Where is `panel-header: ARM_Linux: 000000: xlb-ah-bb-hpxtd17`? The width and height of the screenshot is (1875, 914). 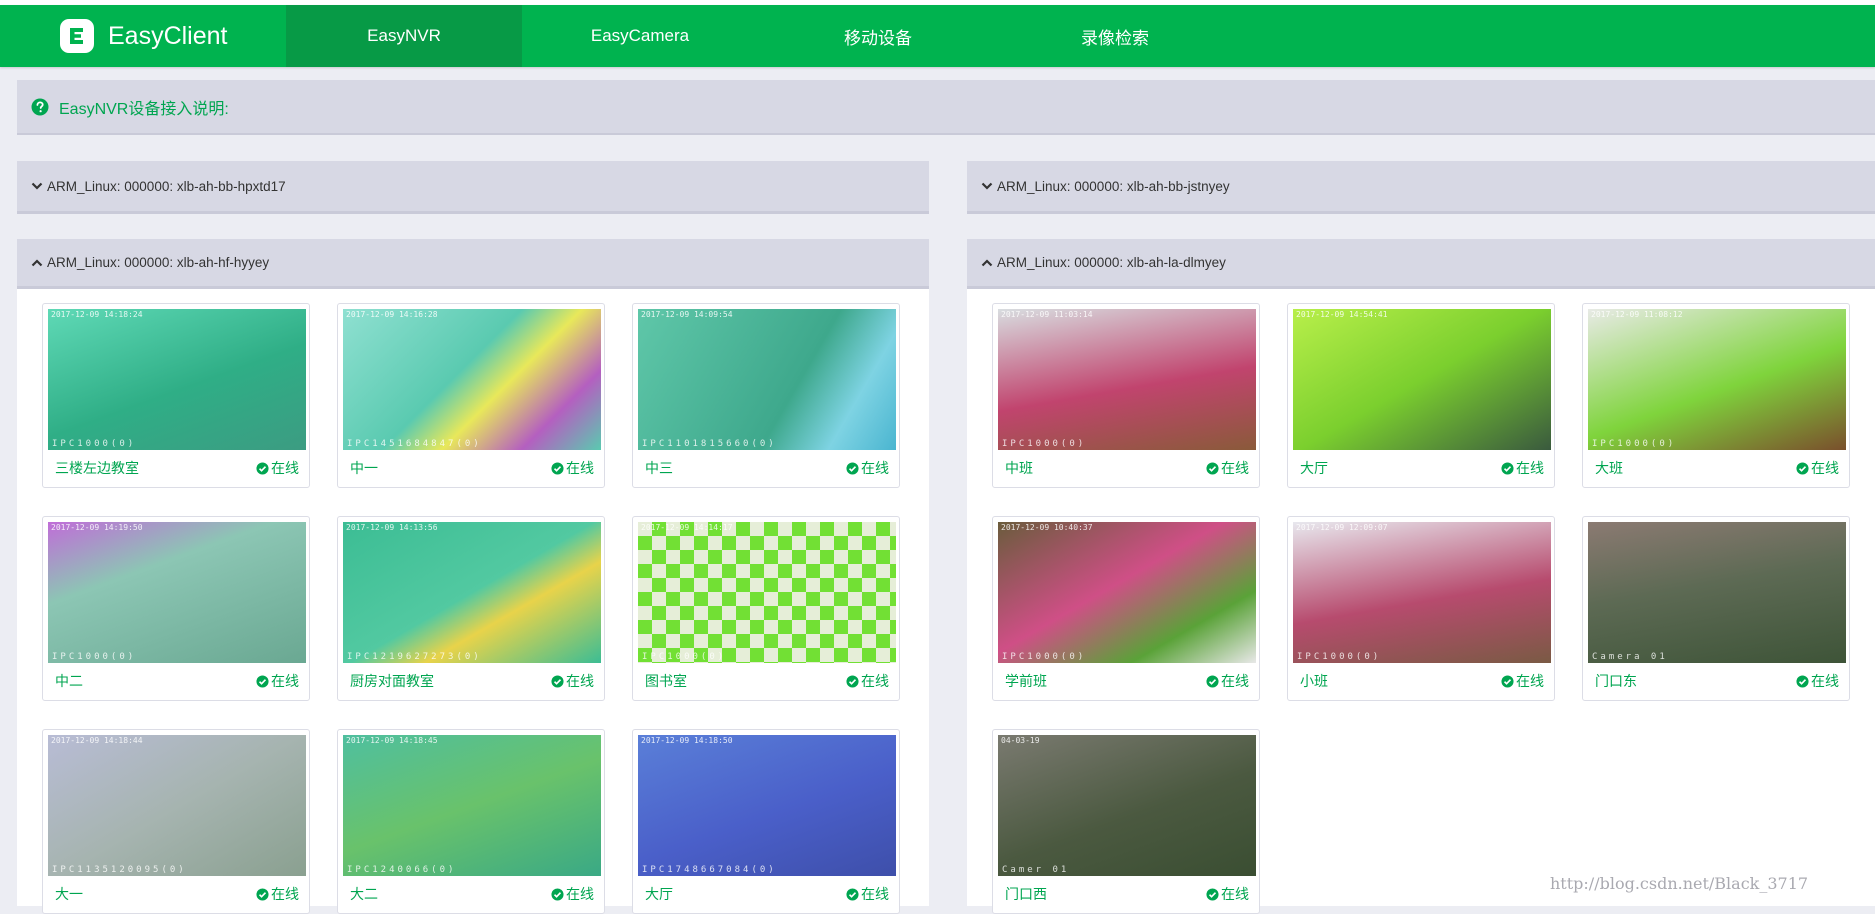 panel-header: ARM_Linux: 000000: xlb-ah-bb-hpxtd17 is located at coordinates (473, 187).